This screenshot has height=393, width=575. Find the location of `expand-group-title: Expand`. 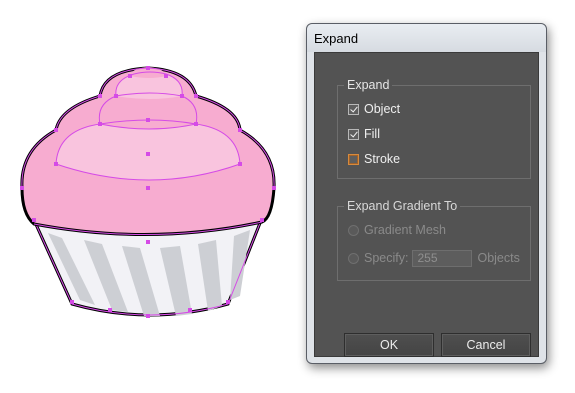

expand-group-title: Expand is located at coordinates (368, 85).